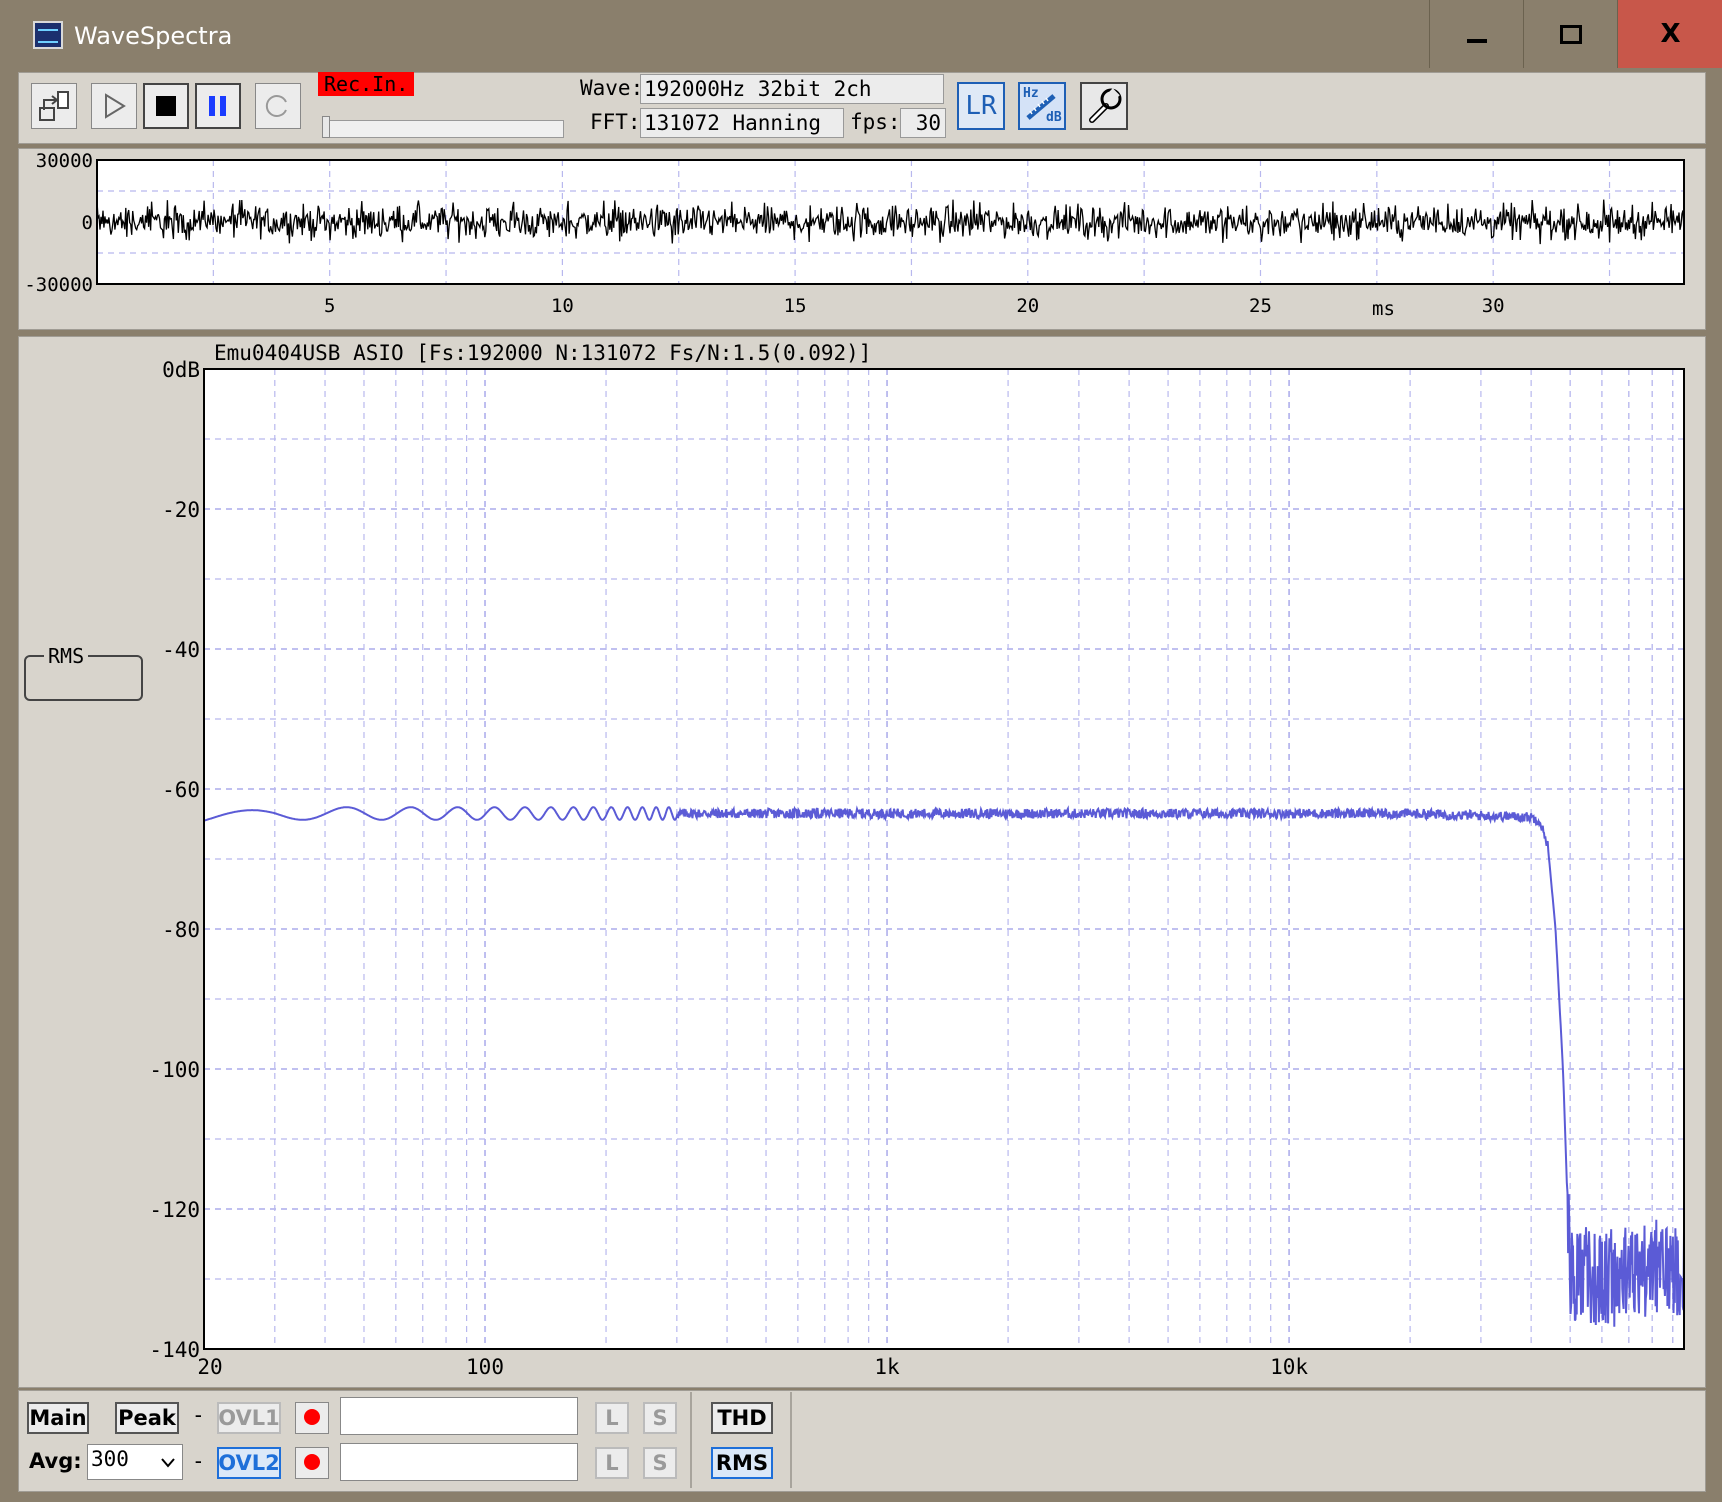 The height and width of the screenshot is (1502, 1722). What do you see at coordinates (181, 790) in the screenshot?
I see `spectrum-y-tick-label: -60` at bounding box center [181, 790].